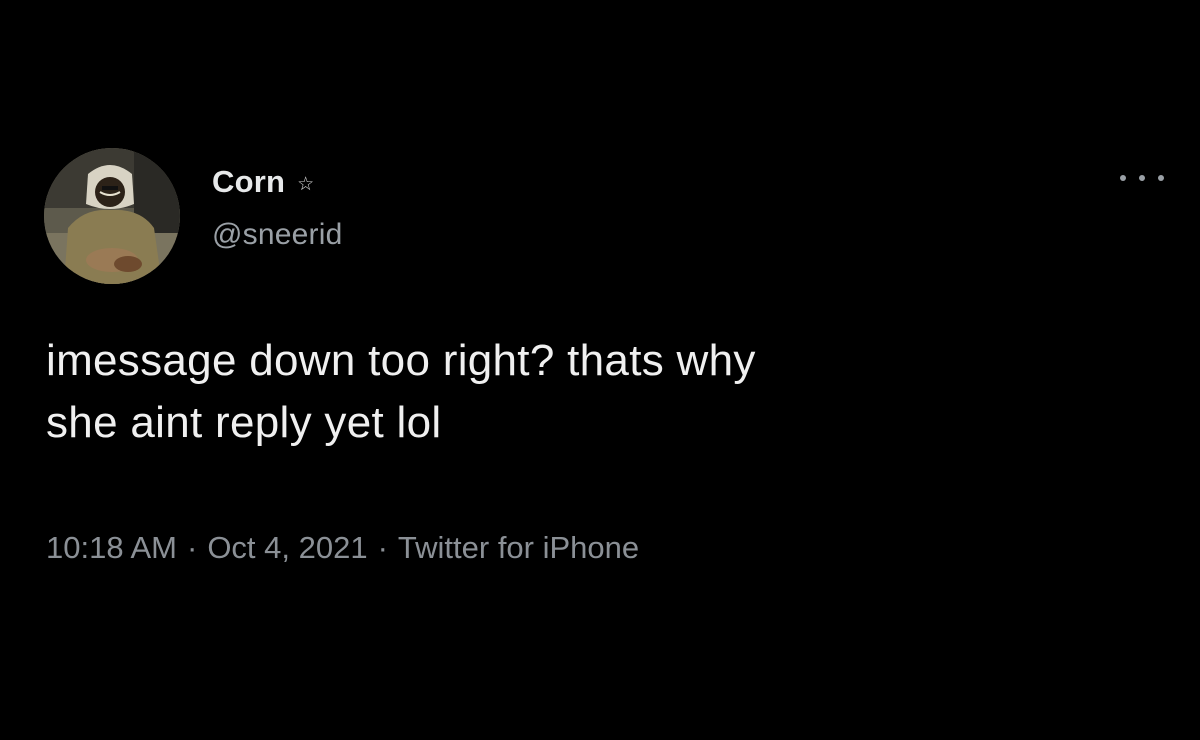  What do you see at coordinates (306, 184) in the screenshot?
I see `star-icon: ☆` at bounding box center [306, 184].